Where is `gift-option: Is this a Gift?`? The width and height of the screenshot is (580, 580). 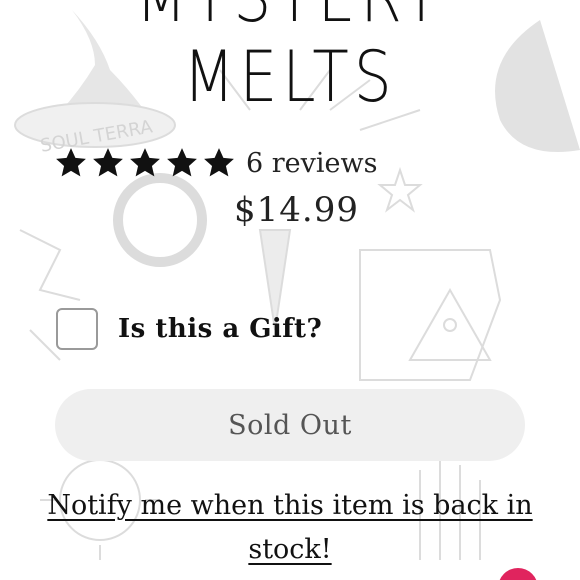 gift-option: Is this a Gift? is located at coordinates (189, 329).